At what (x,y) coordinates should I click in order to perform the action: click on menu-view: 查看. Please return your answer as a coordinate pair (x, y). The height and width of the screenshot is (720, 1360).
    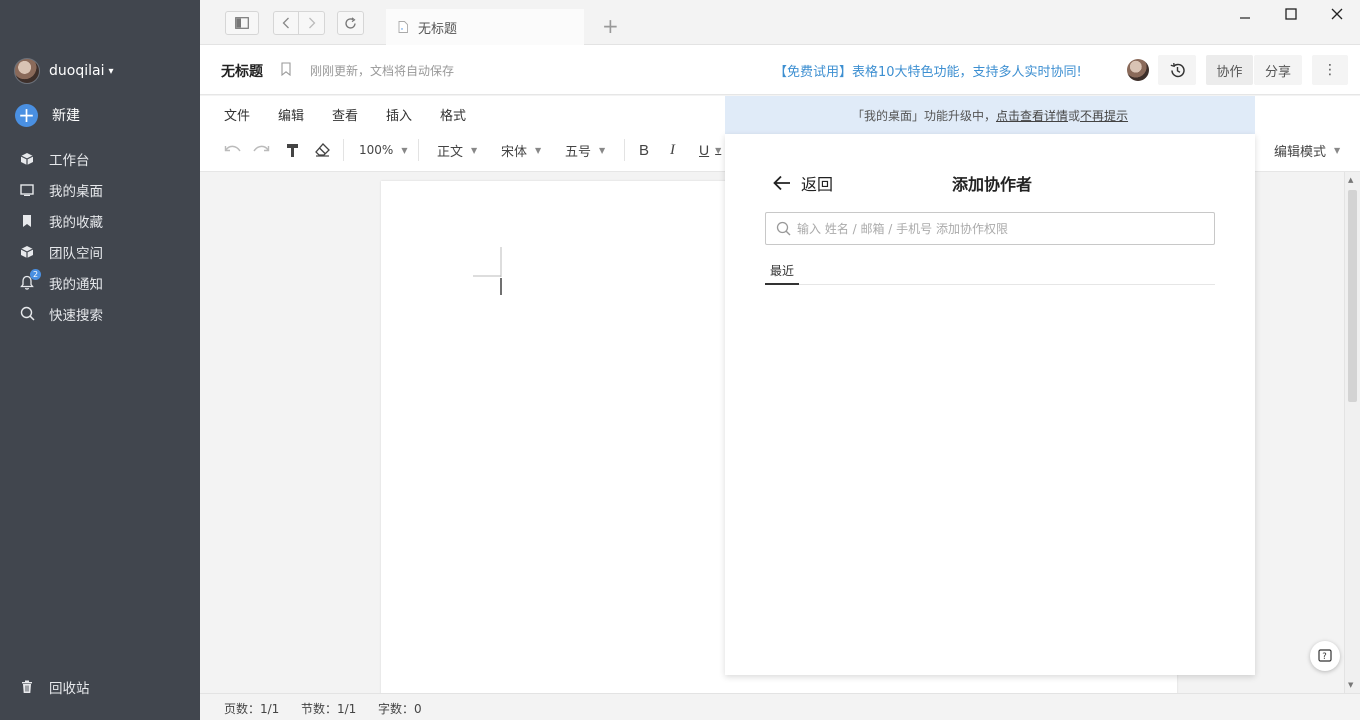
    Looking at the image, I should click on (345, 114).